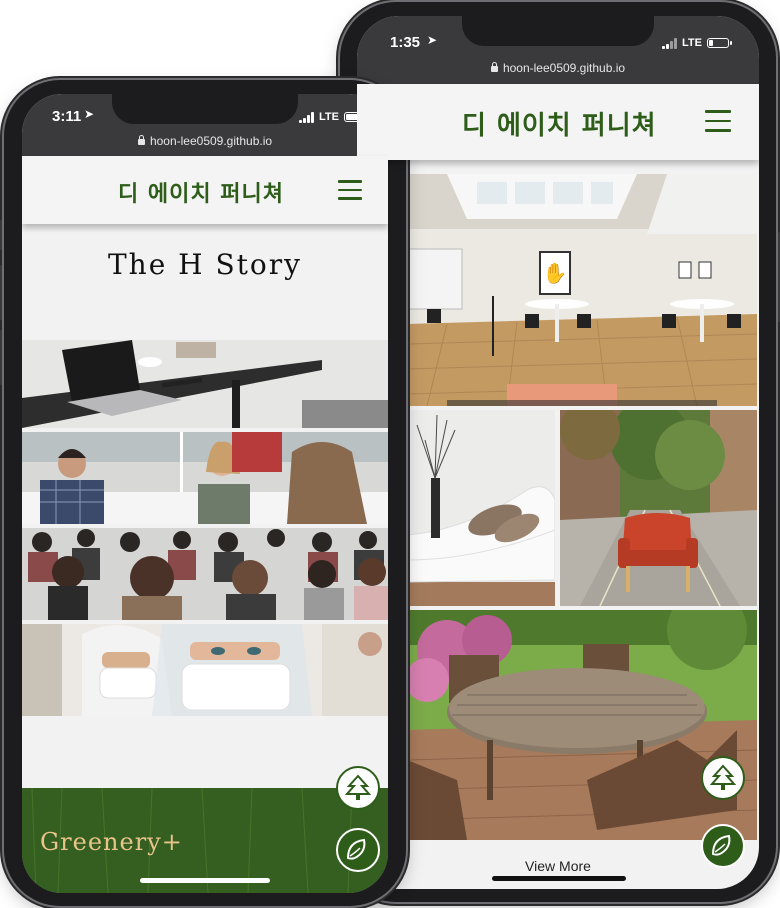 The width and height of the screenshot is (780, 908). Describe the element at coordinates (582, 290) in the screenshot. I see `photo-office-lounge: ✋` at that location.